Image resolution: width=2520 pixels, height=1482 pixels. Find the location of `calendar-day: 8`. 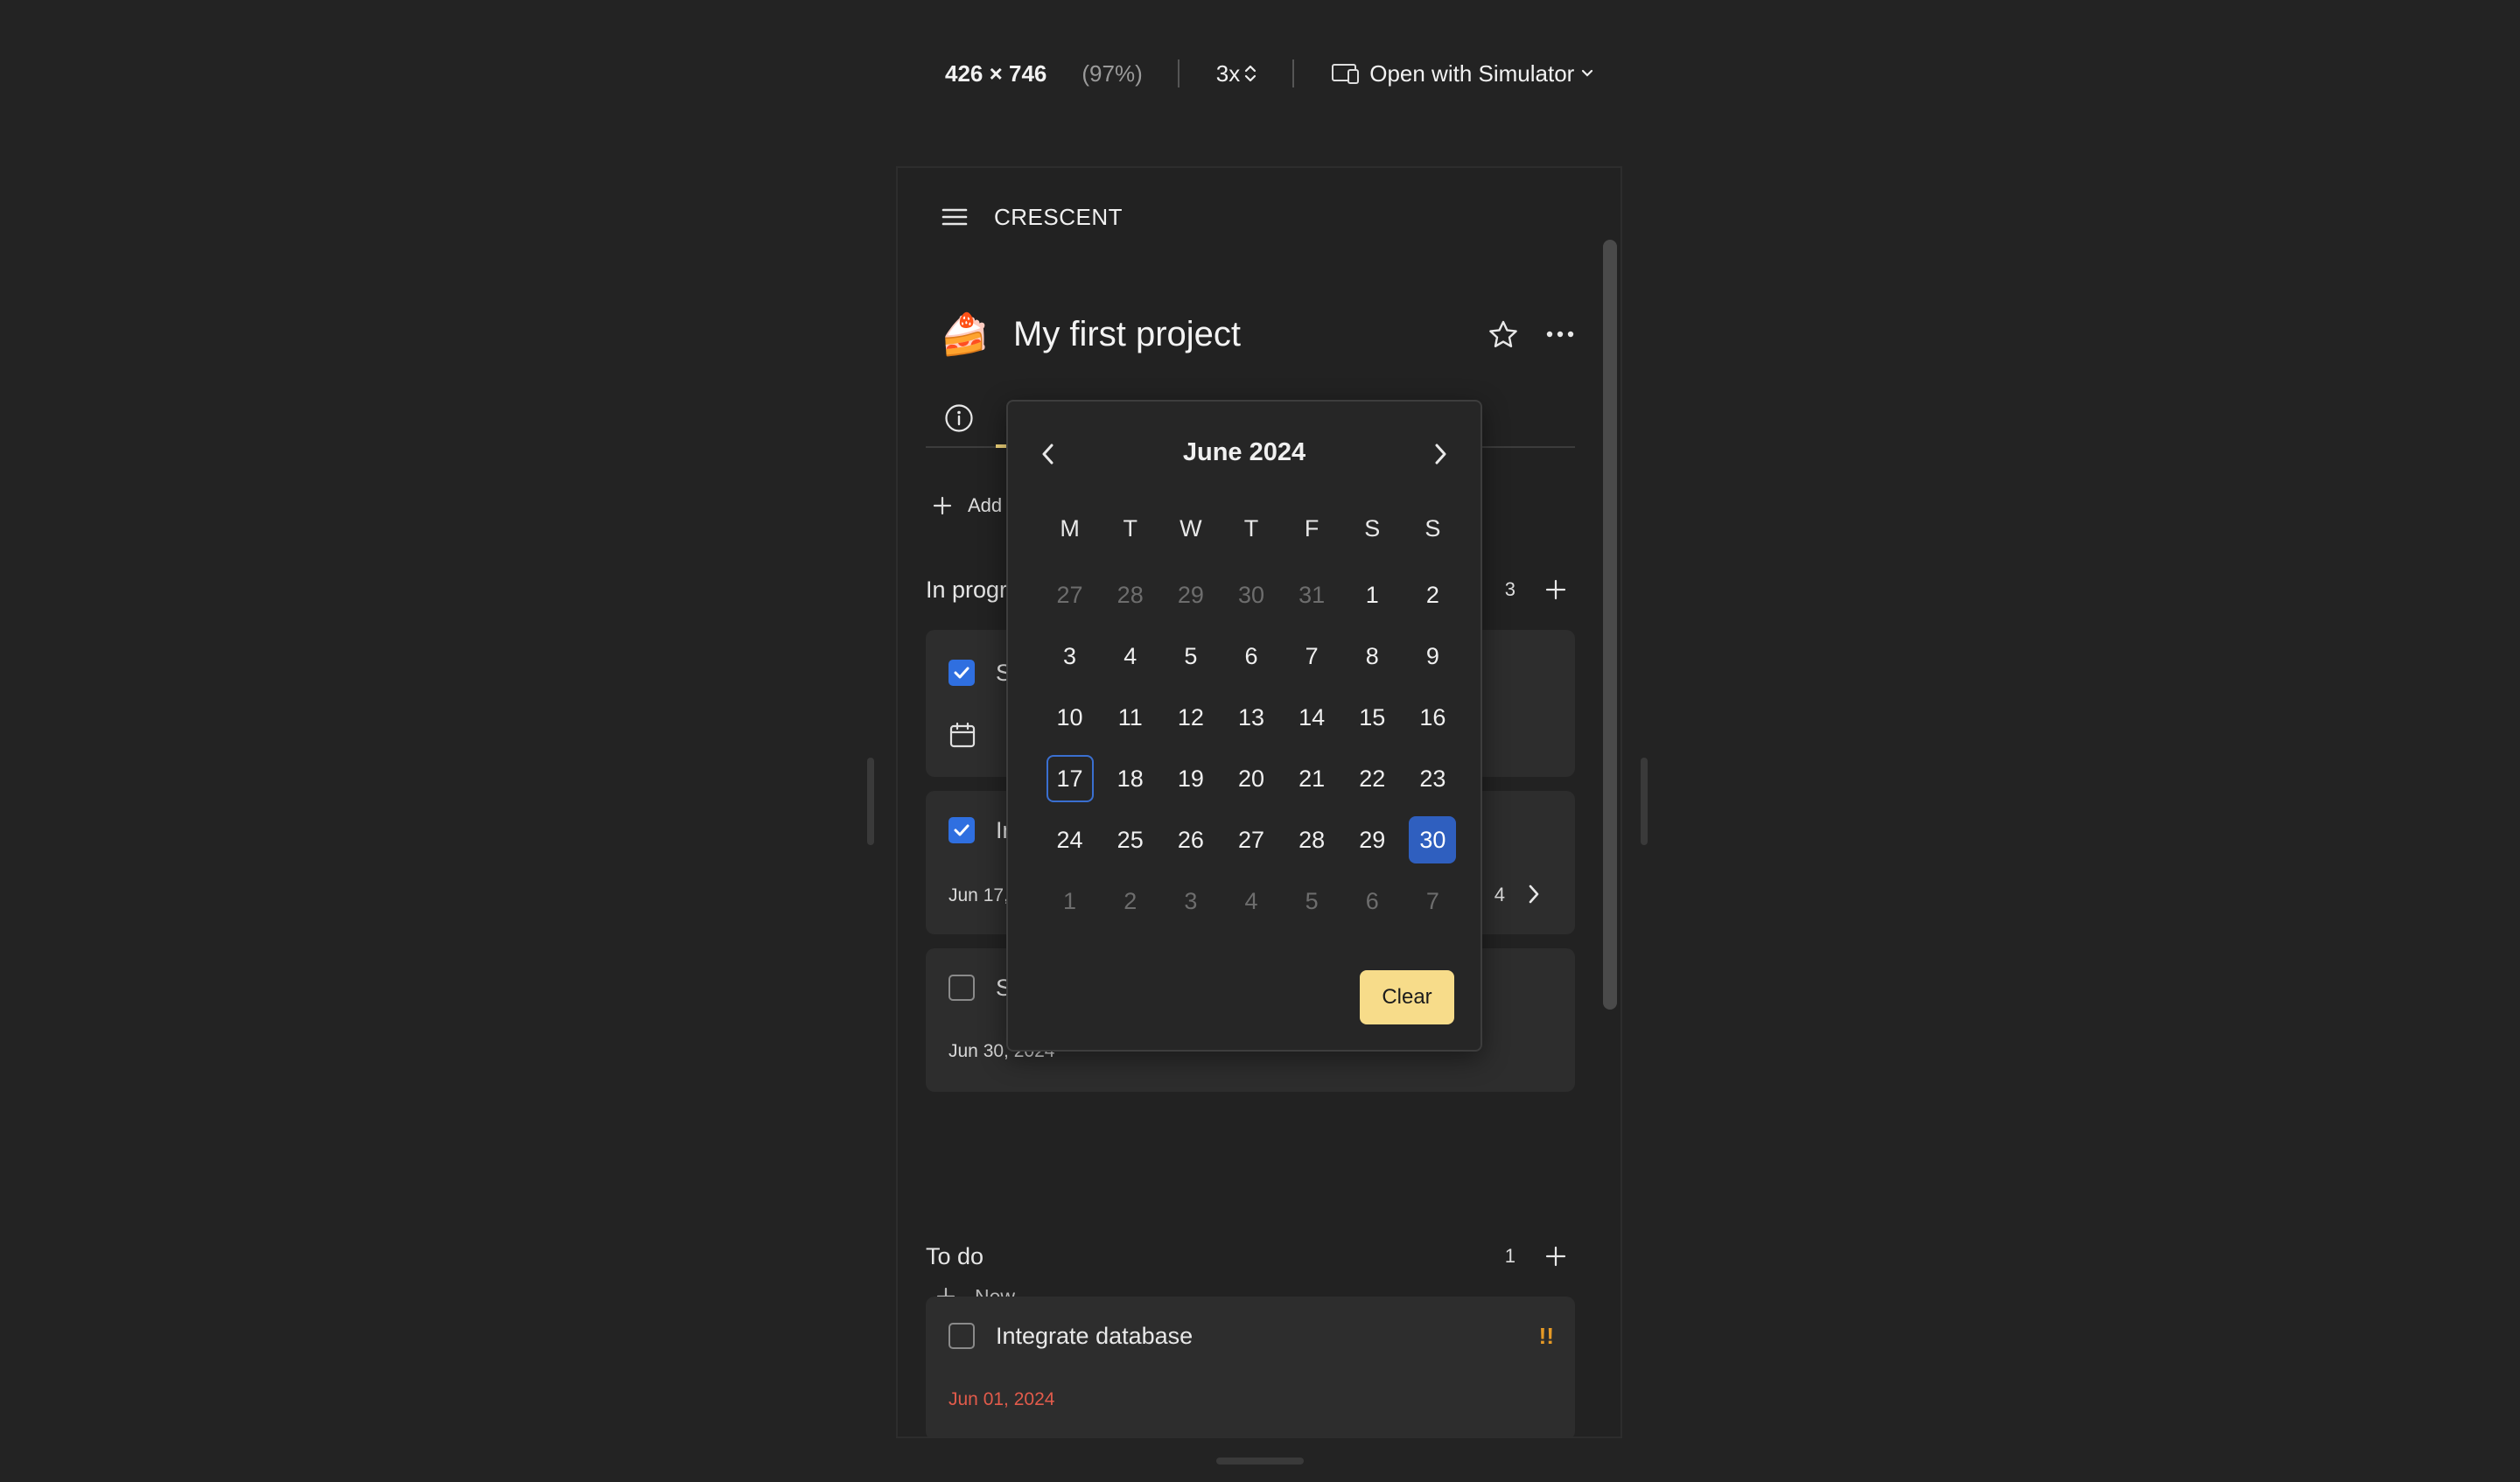

calendar-day: 8 is located at coordinates (1372, 656).